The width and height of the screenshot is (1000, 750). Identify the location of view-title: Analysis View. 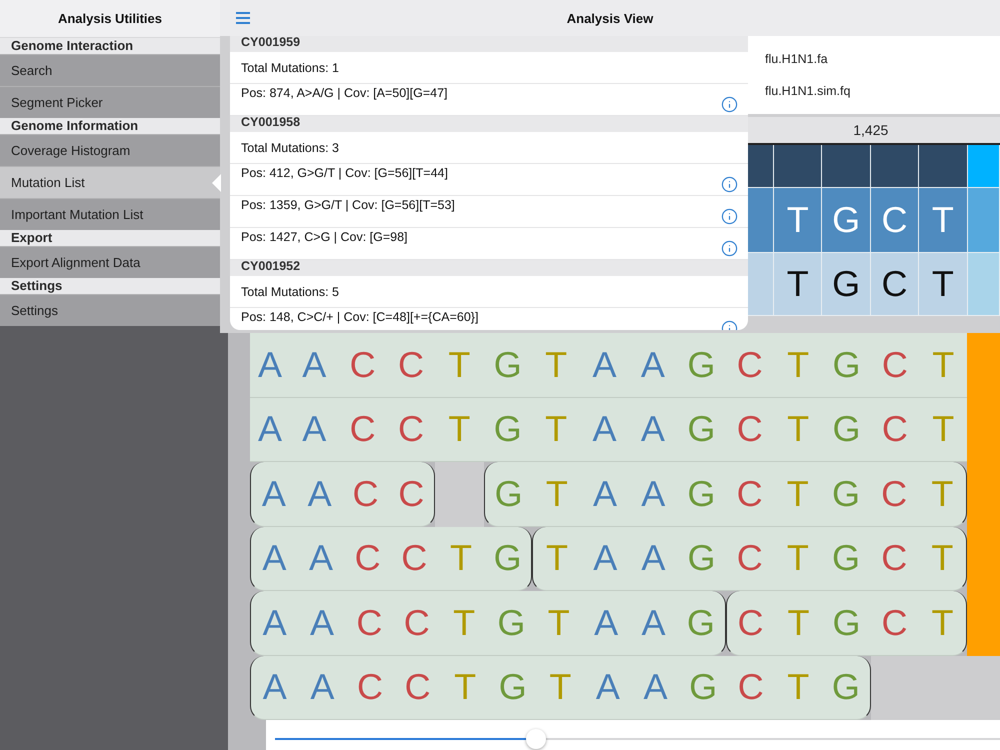
(610, 18).